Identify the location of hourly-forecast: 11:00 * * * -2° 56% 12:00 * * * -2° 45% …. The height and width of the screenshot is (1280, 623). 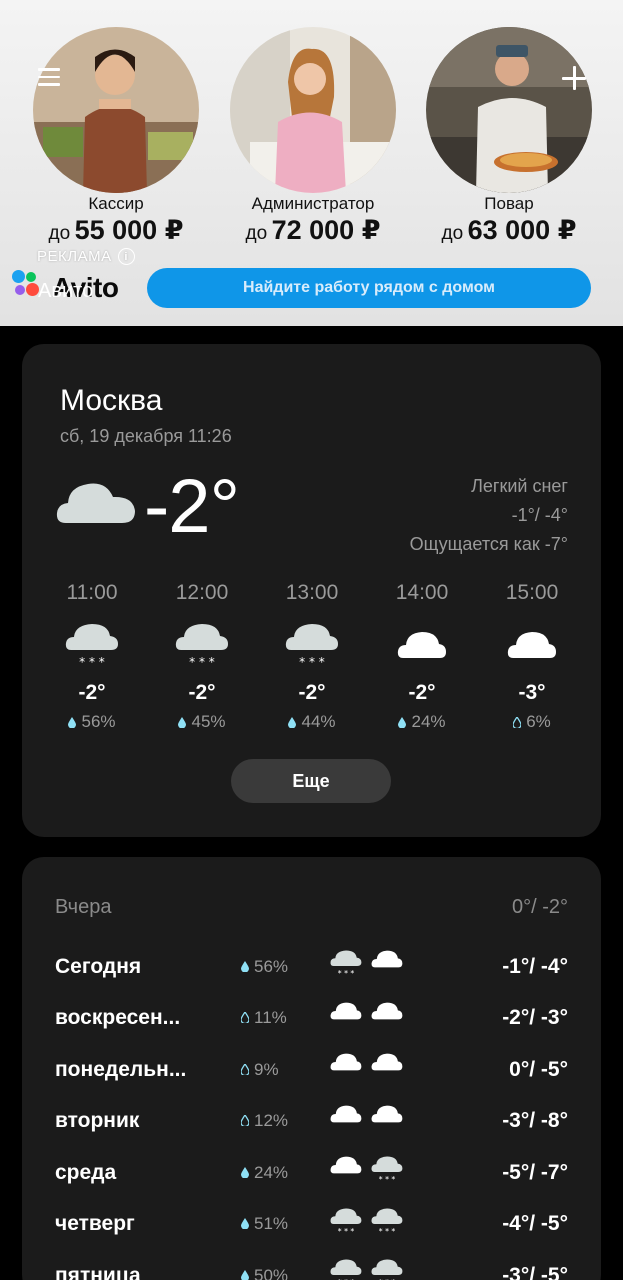
(312, 656).